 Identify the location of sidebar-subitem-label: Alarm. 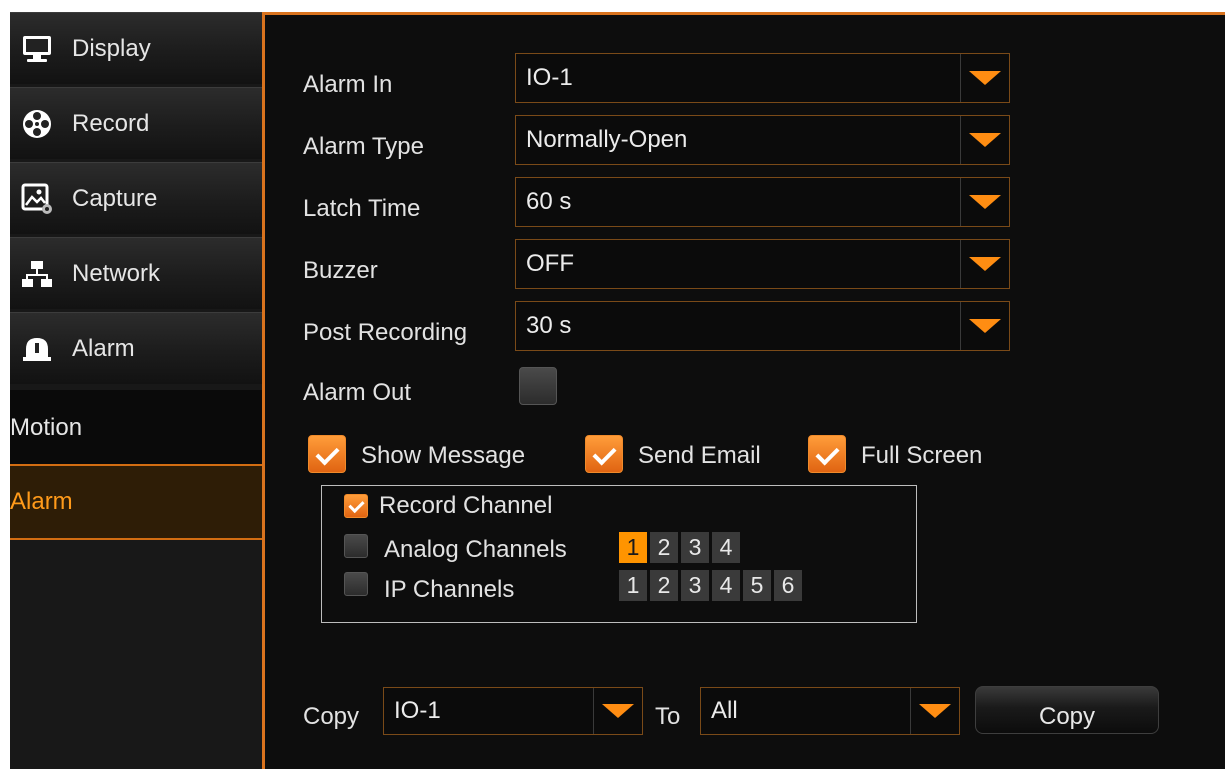
(41, 501).